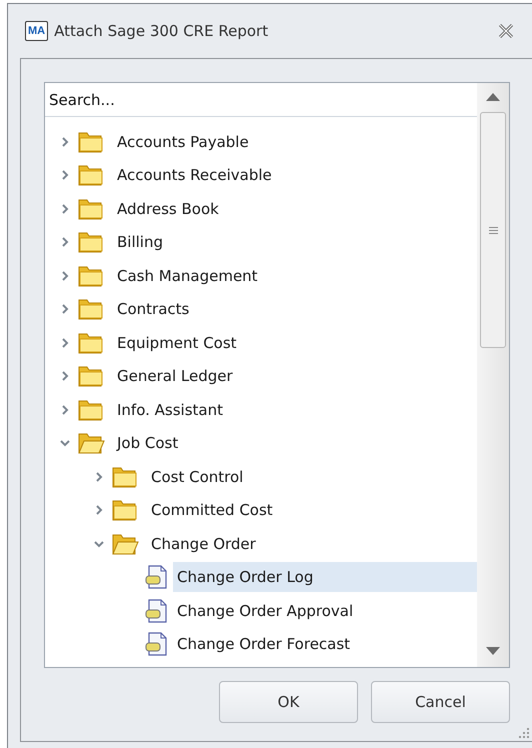 The width and height of the screenshot is (532, 748). What do you see at coordinates (325, 577) in the screenshot?
I see `tree-item: Change Order Log` at bounding box center [325, 577].